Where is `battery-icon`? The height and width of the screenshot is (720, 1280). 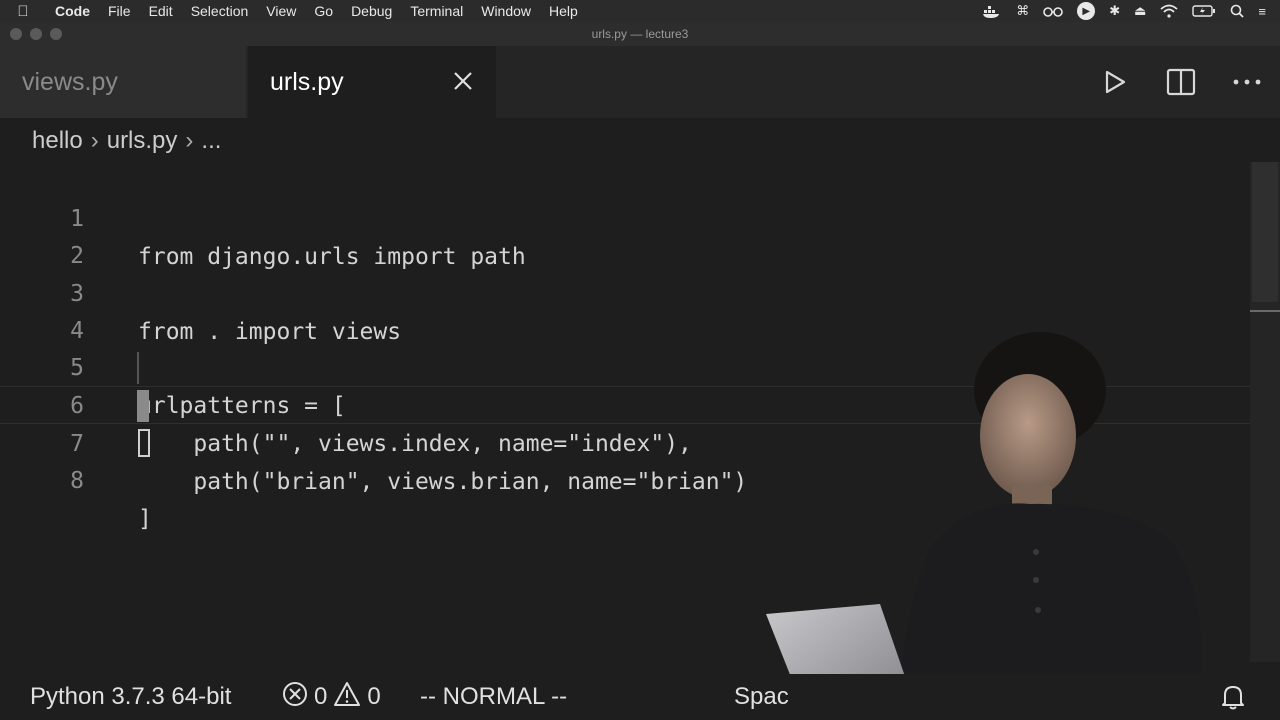
battery-icon is located at coordinates (1204, 11).